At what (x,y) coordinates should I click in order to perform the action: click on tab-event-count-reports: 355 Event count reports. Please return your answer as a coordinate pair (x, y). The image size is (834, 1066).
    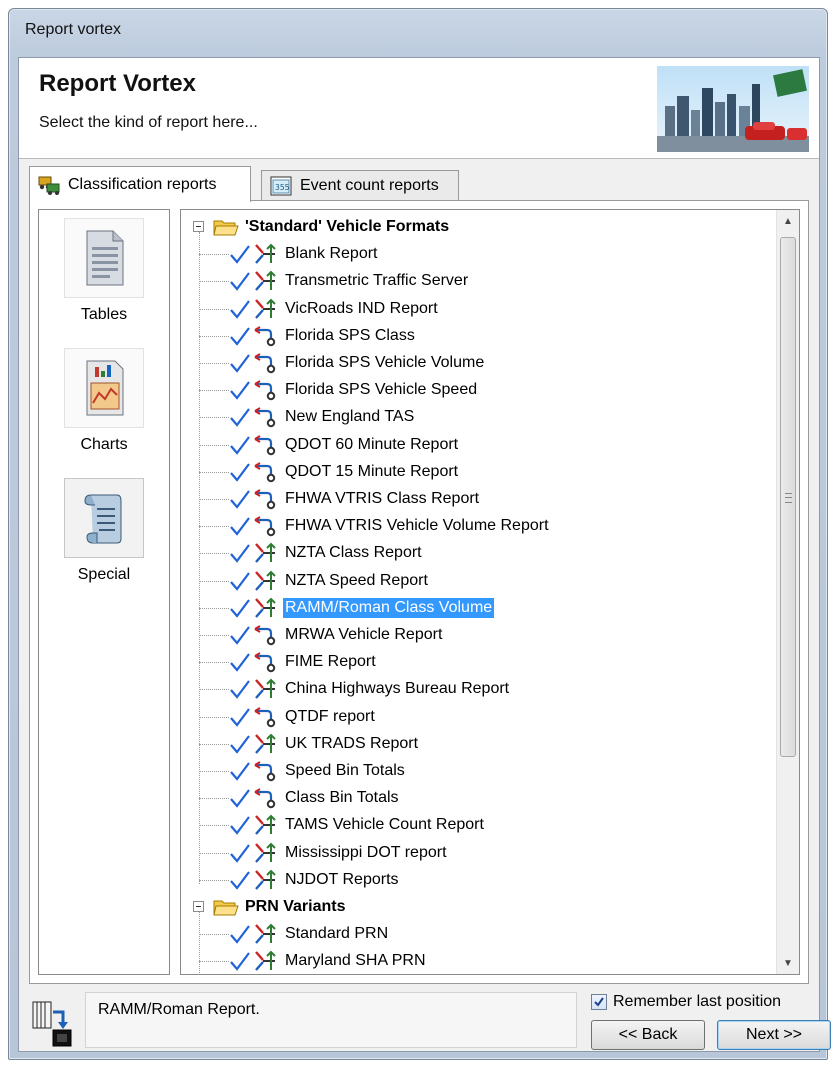
    Looking at the image, I should click on (360, 185).